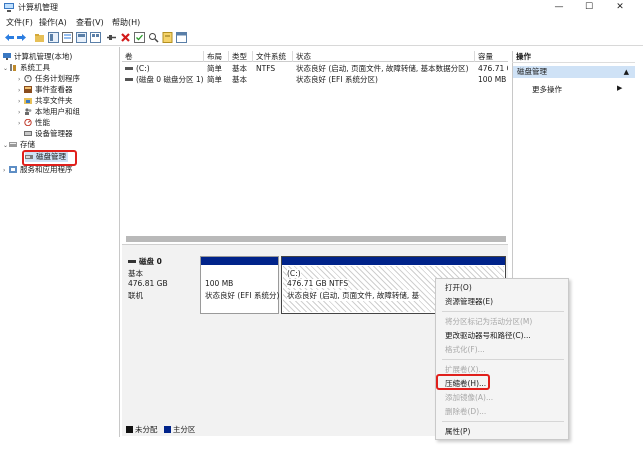 The image size is (643, 457). I want to click on menu-item-explorer: 资源管理器(E), so click(469, 302).